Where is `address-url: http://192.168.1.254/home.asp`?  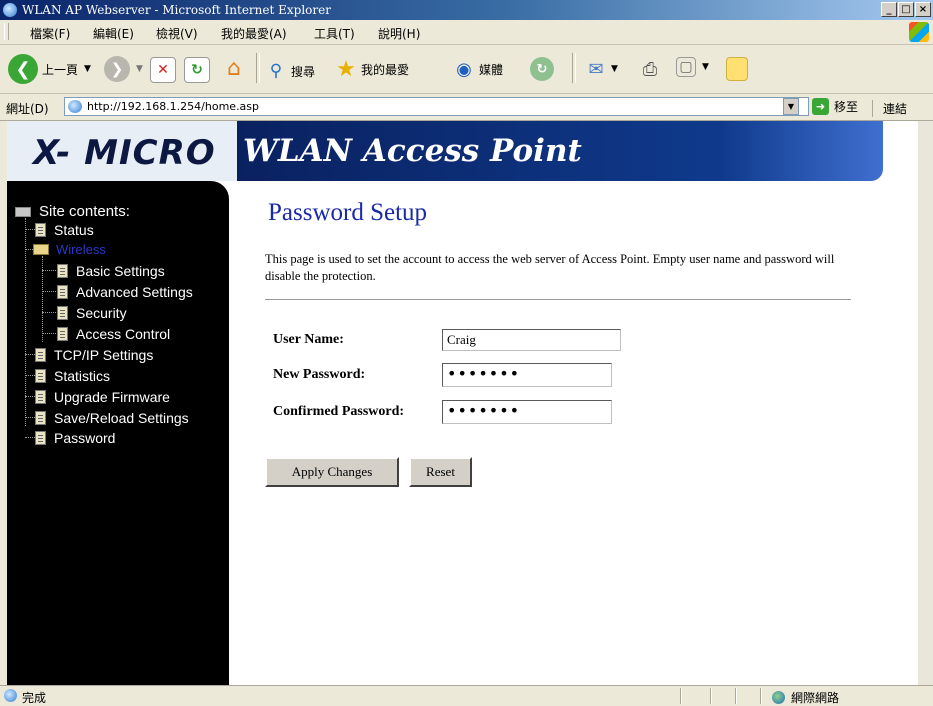
address-url: http://192.168.1.254/home.asp is located at coordinates (173, 106).